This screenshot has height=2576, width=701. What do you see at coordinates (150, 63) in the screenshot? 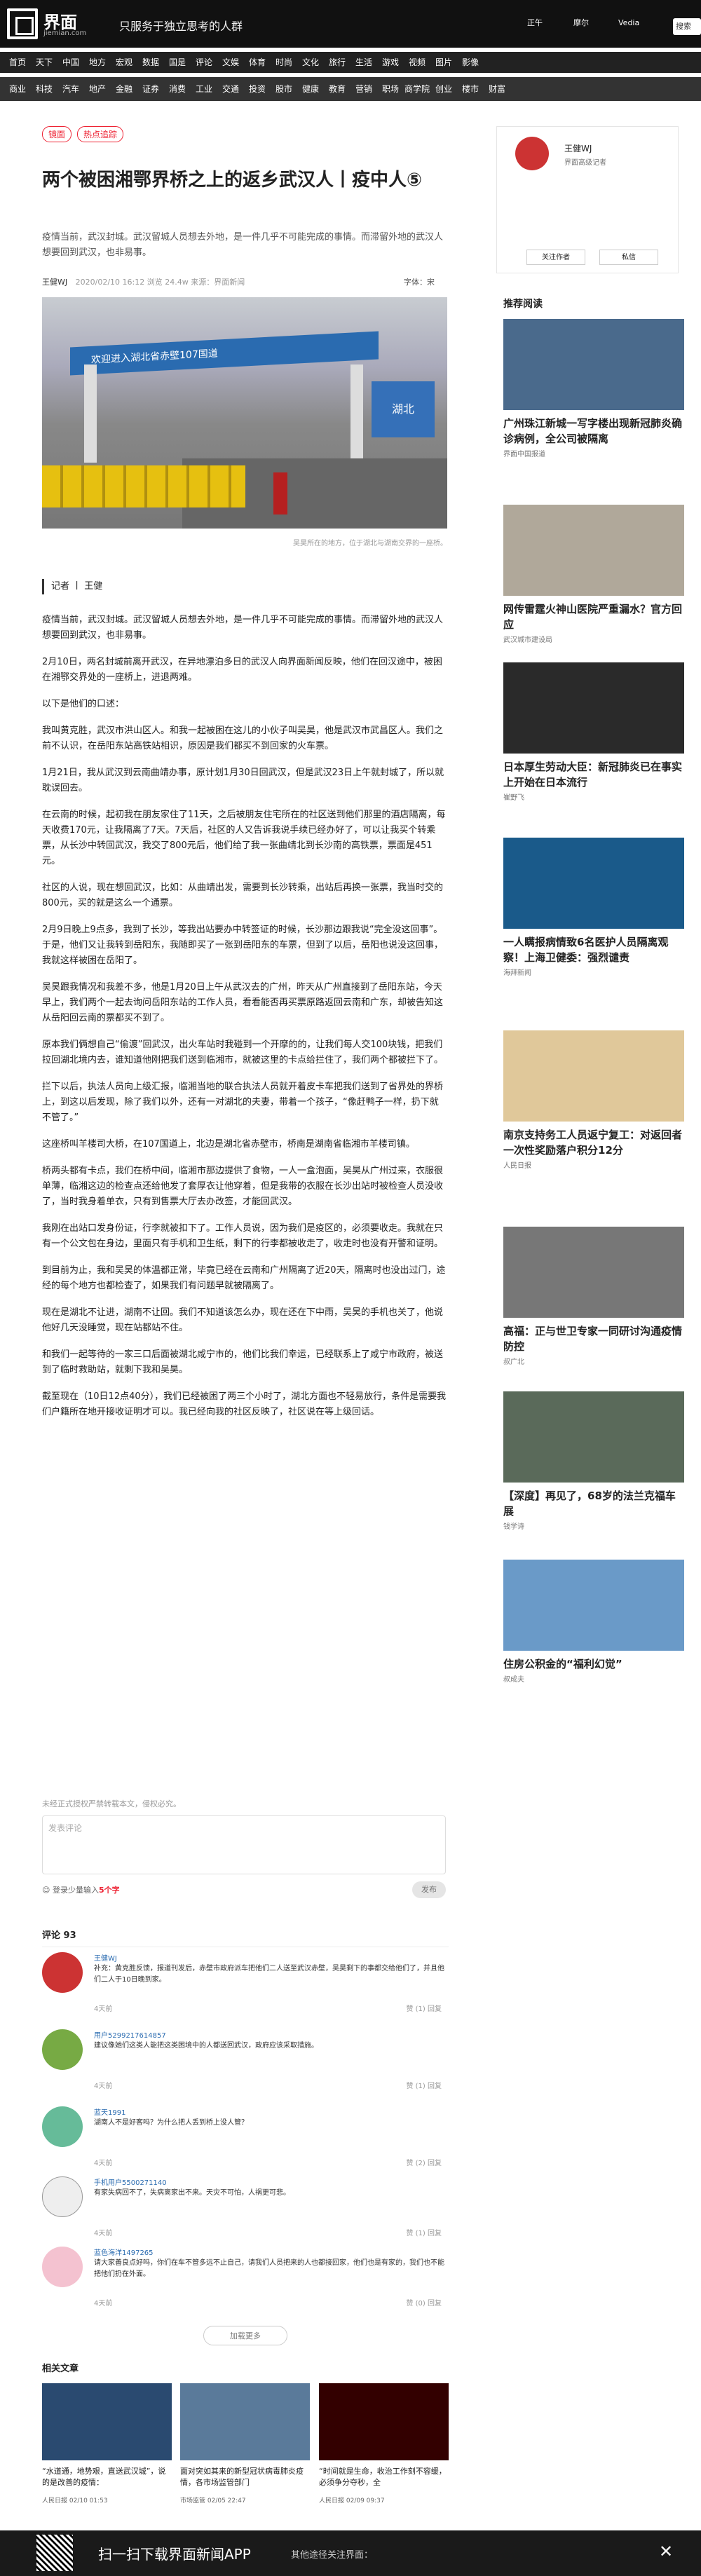
I see `nav-item: 数据` at bounding box center [150, 63].